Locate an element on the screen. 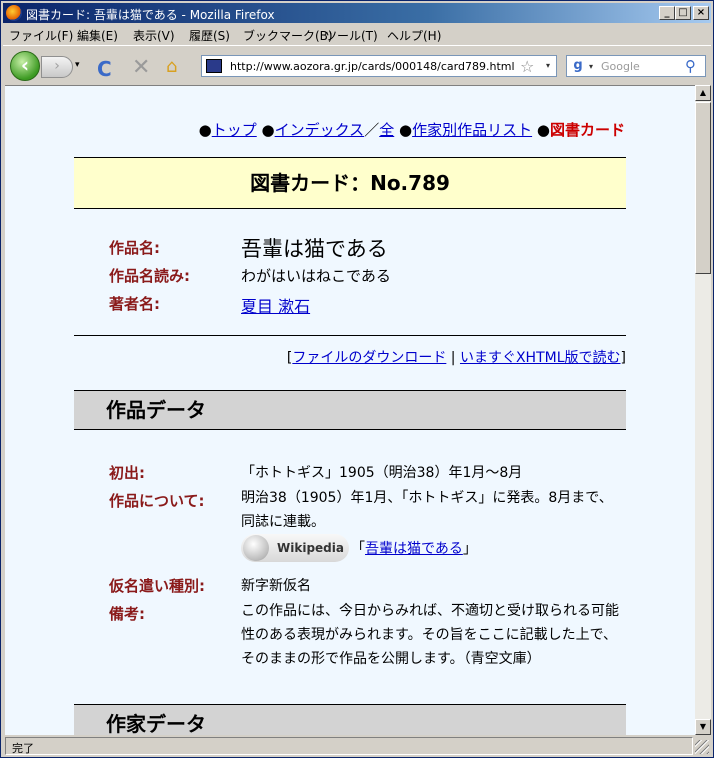 This screenshot has width=714, height=758. search-box: g ▾ Google ⚲ is located at coordinates (636, 66).